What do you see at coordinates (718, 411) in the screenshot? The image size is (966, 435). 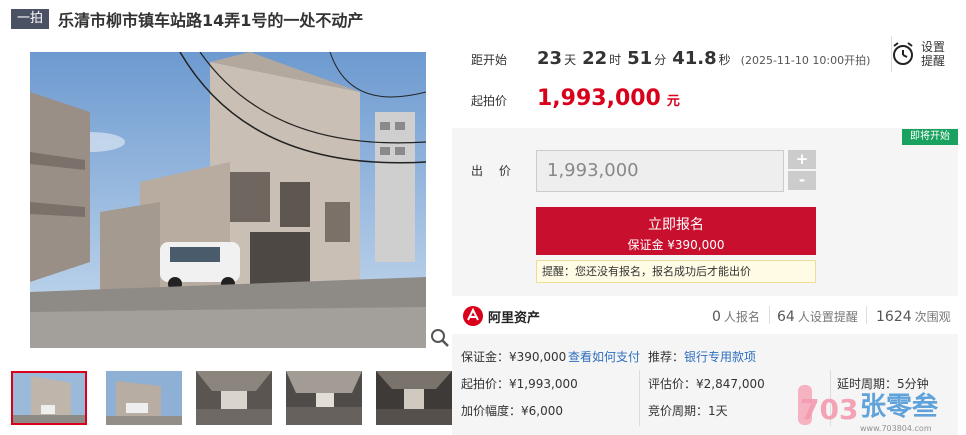 I see `cycle-value: 1天` at bounding box center [718, 411].